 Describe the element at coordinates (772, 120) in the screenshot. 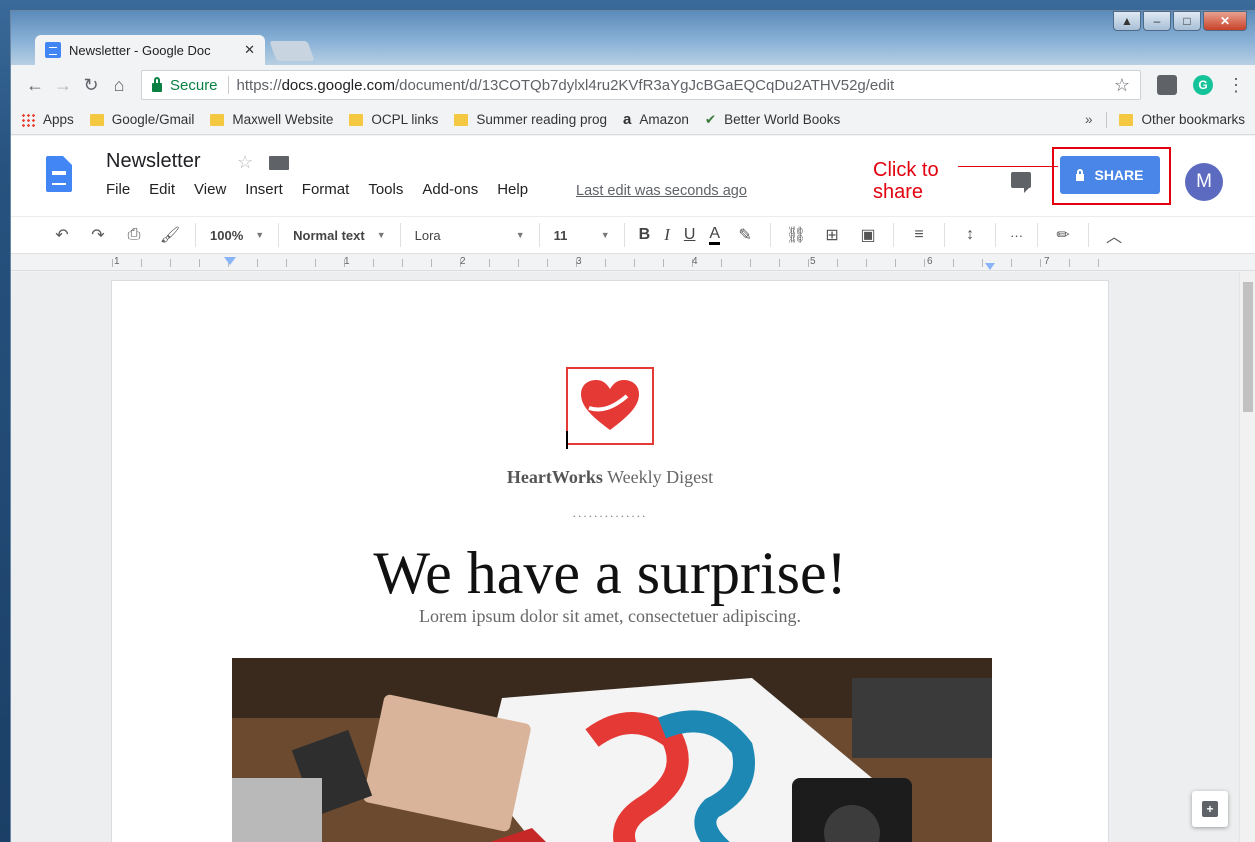

I see `bookmark-better-world-books: ✔ Better World Books` at that location.